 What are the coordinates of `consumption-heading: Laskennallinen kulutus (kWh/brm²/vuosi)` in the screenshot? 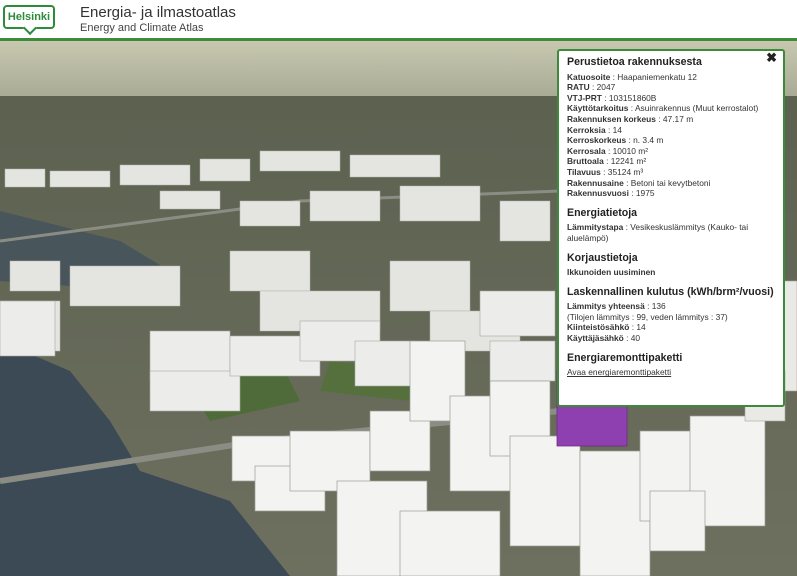 It's located at (670, 291).